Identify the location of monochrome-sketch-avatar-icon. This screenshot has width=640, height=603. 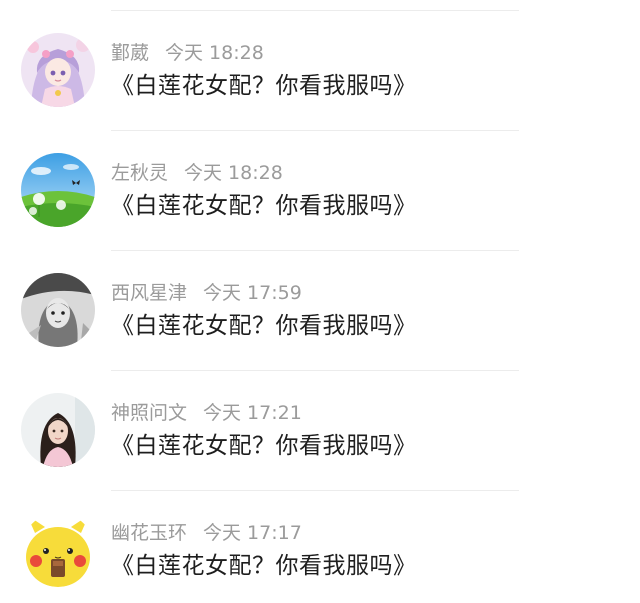
(58, 310).